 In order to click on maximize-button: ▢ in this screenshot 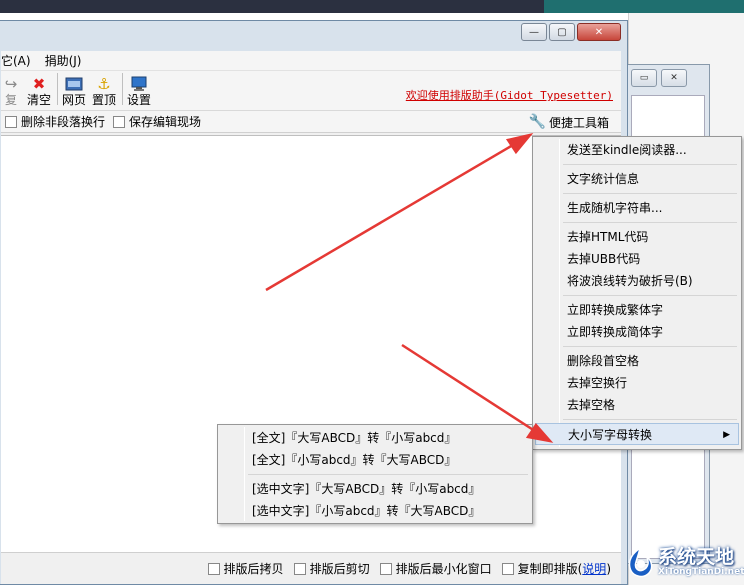, I will do `click(562, 32)`.